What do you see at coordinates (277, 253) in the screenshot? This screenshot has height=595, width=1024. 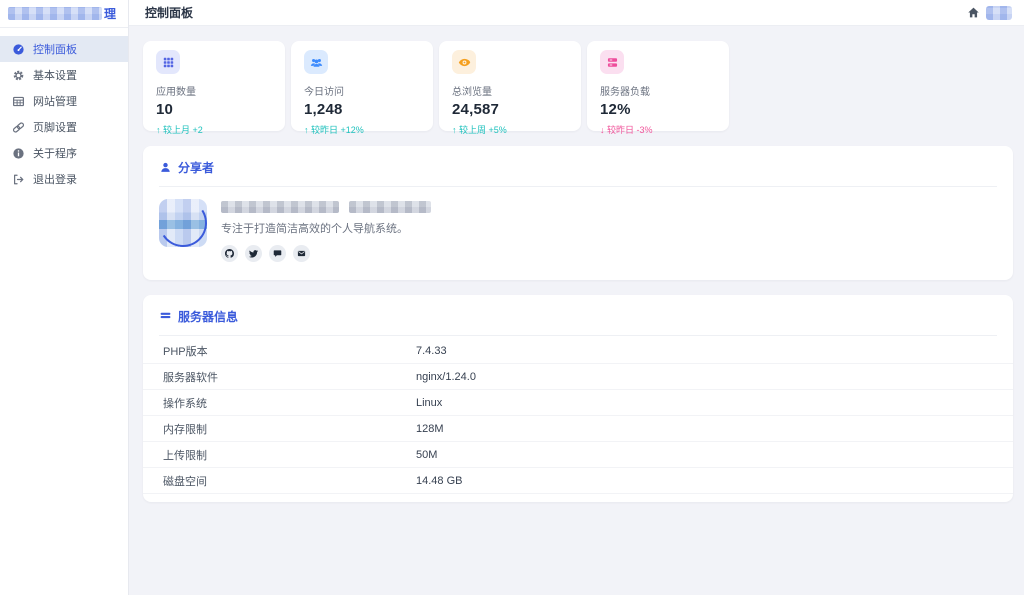 I see `chat-icon` at bounding box center [277, 253].